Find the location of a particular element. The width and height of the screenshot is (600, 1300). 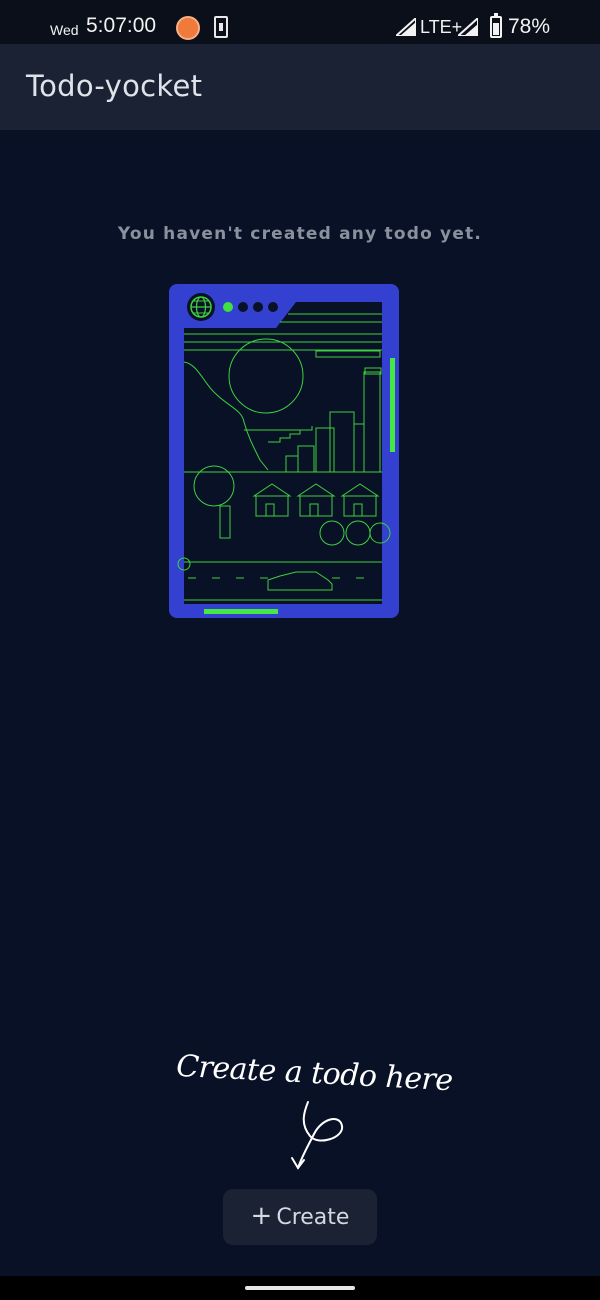

create-todo-button: + Create is located at coordinates (300, 1217).